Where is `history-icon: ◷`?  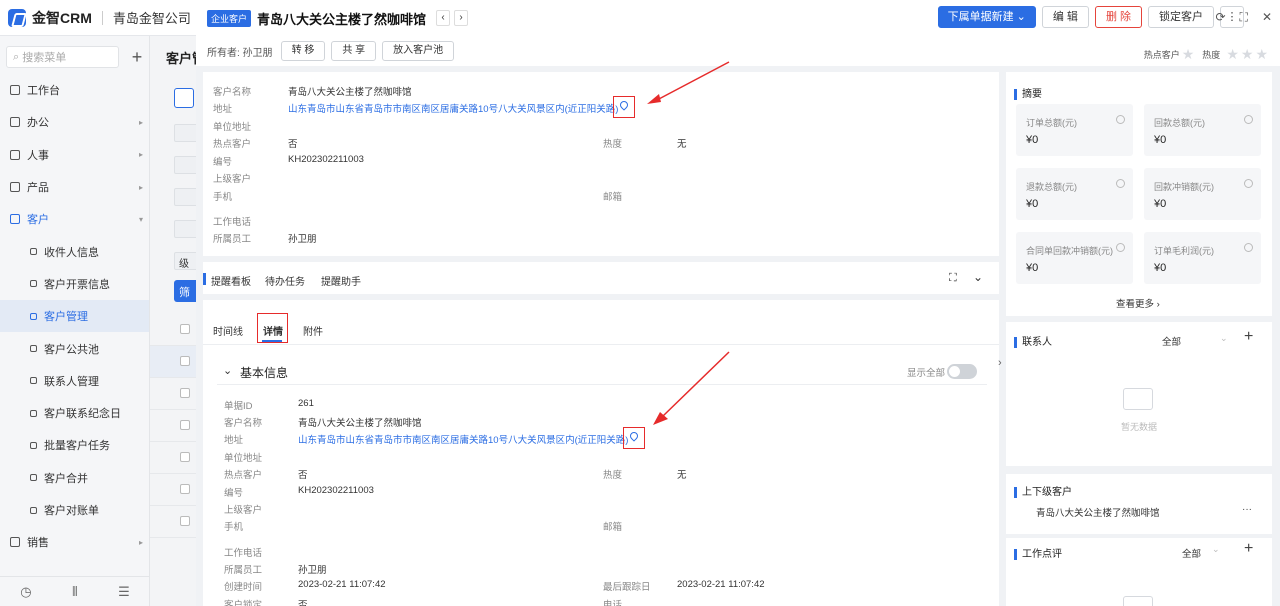 history-icon: ◷ is located at coordinates (25, 592).